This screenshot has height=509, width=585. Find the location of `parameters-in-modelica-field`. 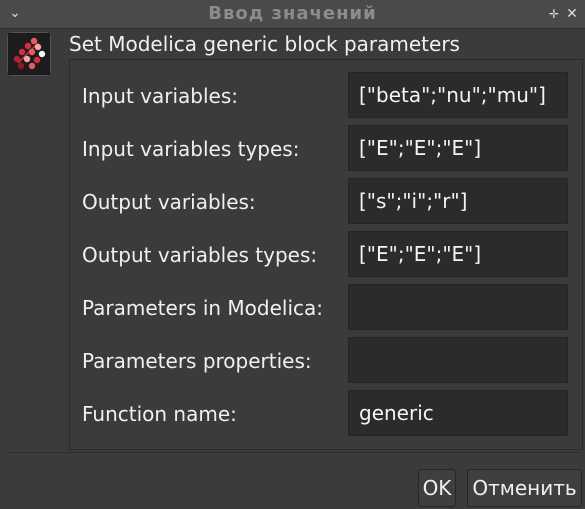

parameters-in-modelica-field is located at coordinates (458, 307).